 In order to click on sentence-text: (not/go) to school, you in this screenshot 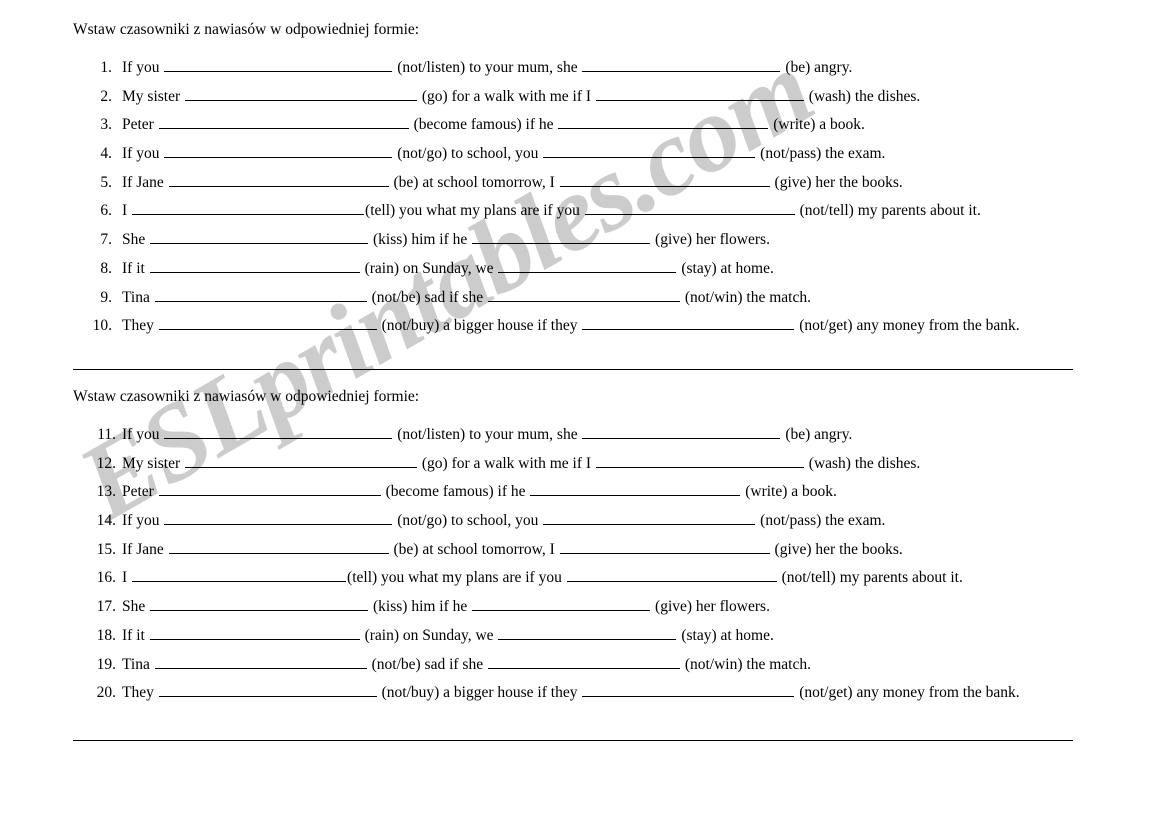, I will do `click(468, 521)`.